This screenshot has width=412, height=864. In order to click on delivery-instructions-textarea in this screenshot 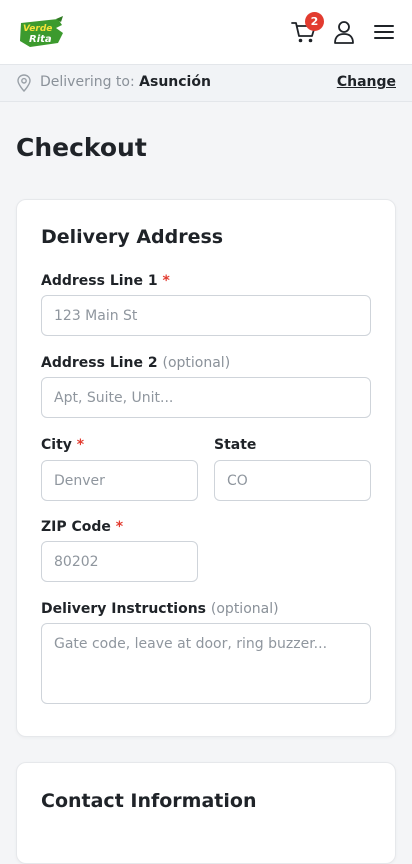, I will do `click(206, 663)`.